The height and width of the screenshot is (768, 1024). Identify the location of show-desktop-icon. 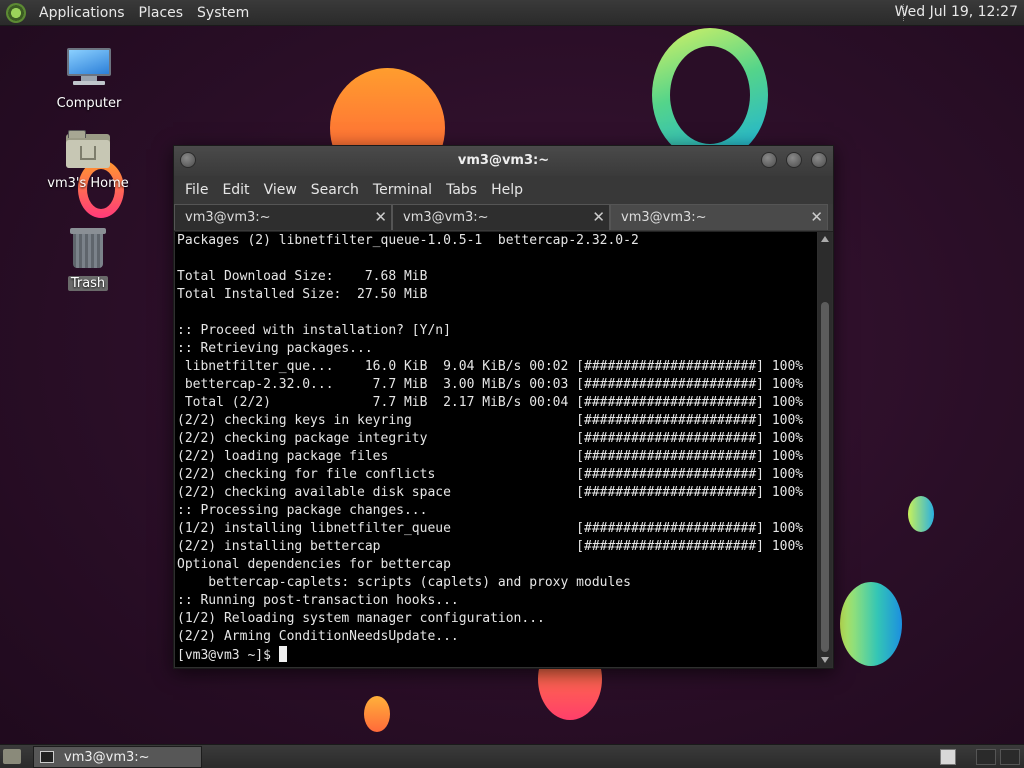
(12, 756).